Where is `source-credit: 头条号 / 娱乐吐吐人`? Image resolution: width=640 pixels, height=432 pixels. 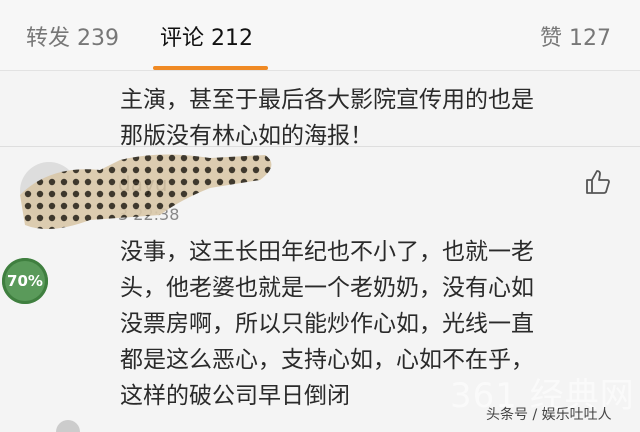 source-credit: 头条号 / 娱乐吐吐人 is located at coordinates (549, 415).